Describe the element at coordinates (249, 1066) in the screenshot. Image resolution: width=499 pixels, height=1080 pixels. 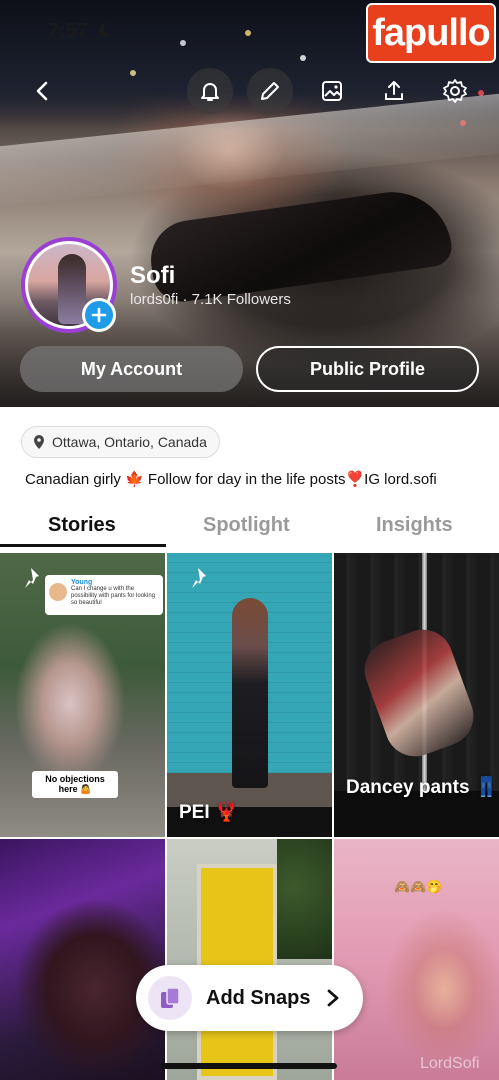
I see `home-indicator` at that location.